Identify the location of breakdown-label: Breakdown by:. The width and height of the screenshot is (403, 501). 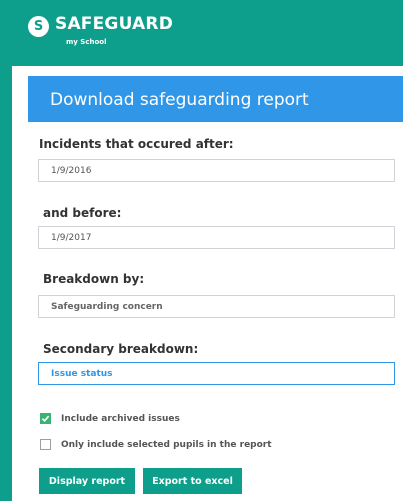
(94, 279).